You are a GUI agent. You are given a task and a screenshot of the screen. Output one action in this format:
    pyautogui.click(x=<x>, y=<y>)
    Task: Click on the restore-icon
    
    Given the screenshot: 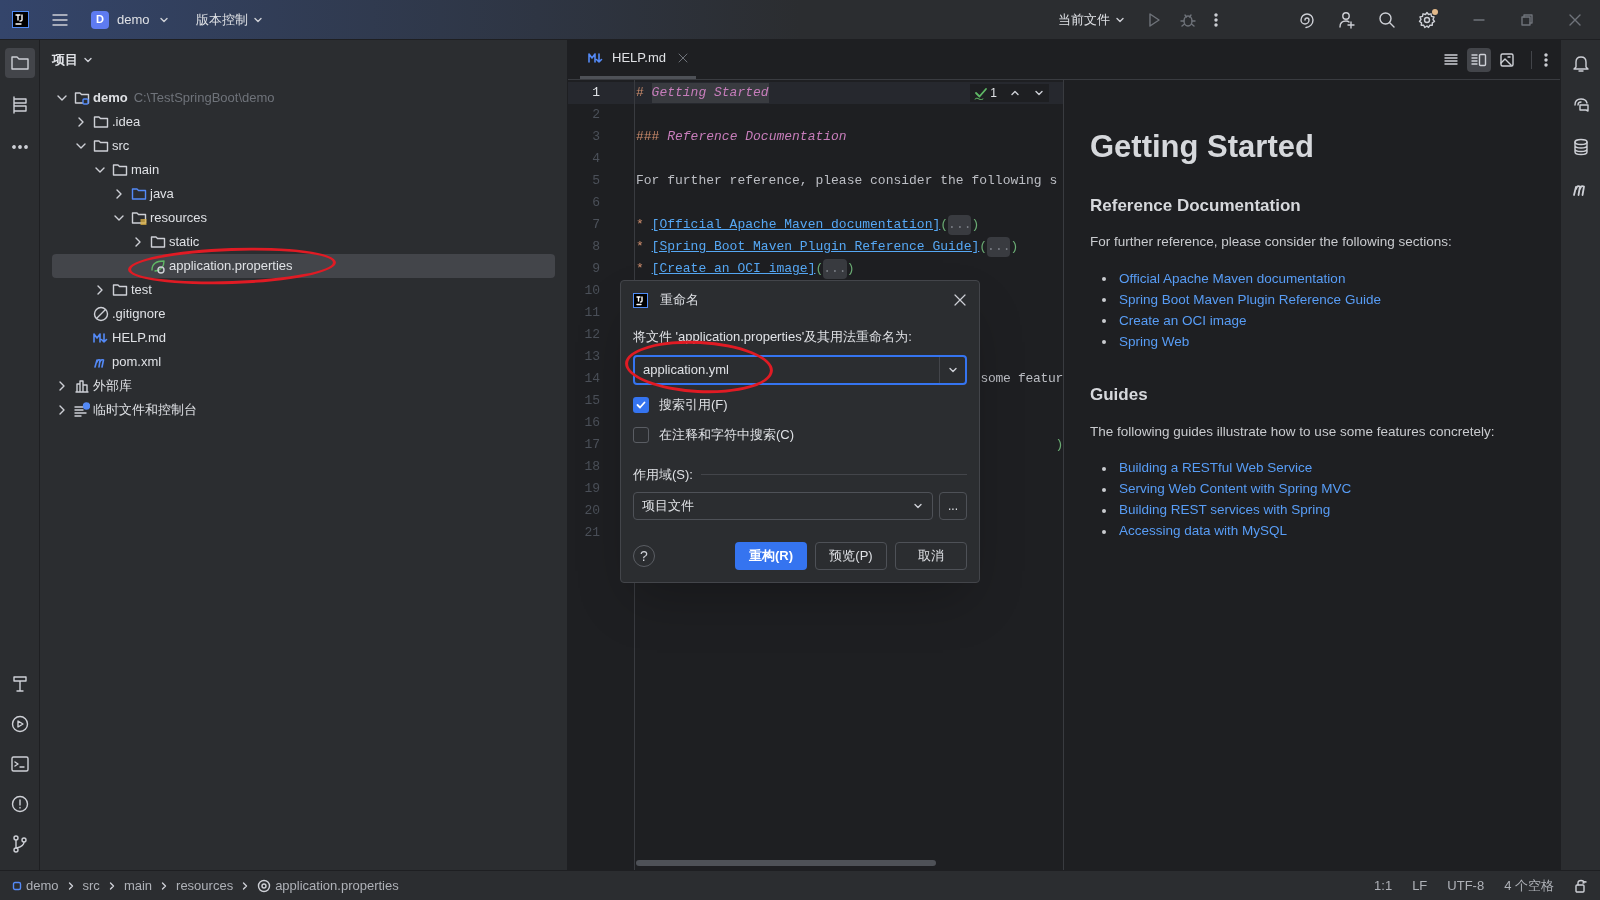 What is the action you would take?
    pyautogui.click(x=1527, y=19)
    